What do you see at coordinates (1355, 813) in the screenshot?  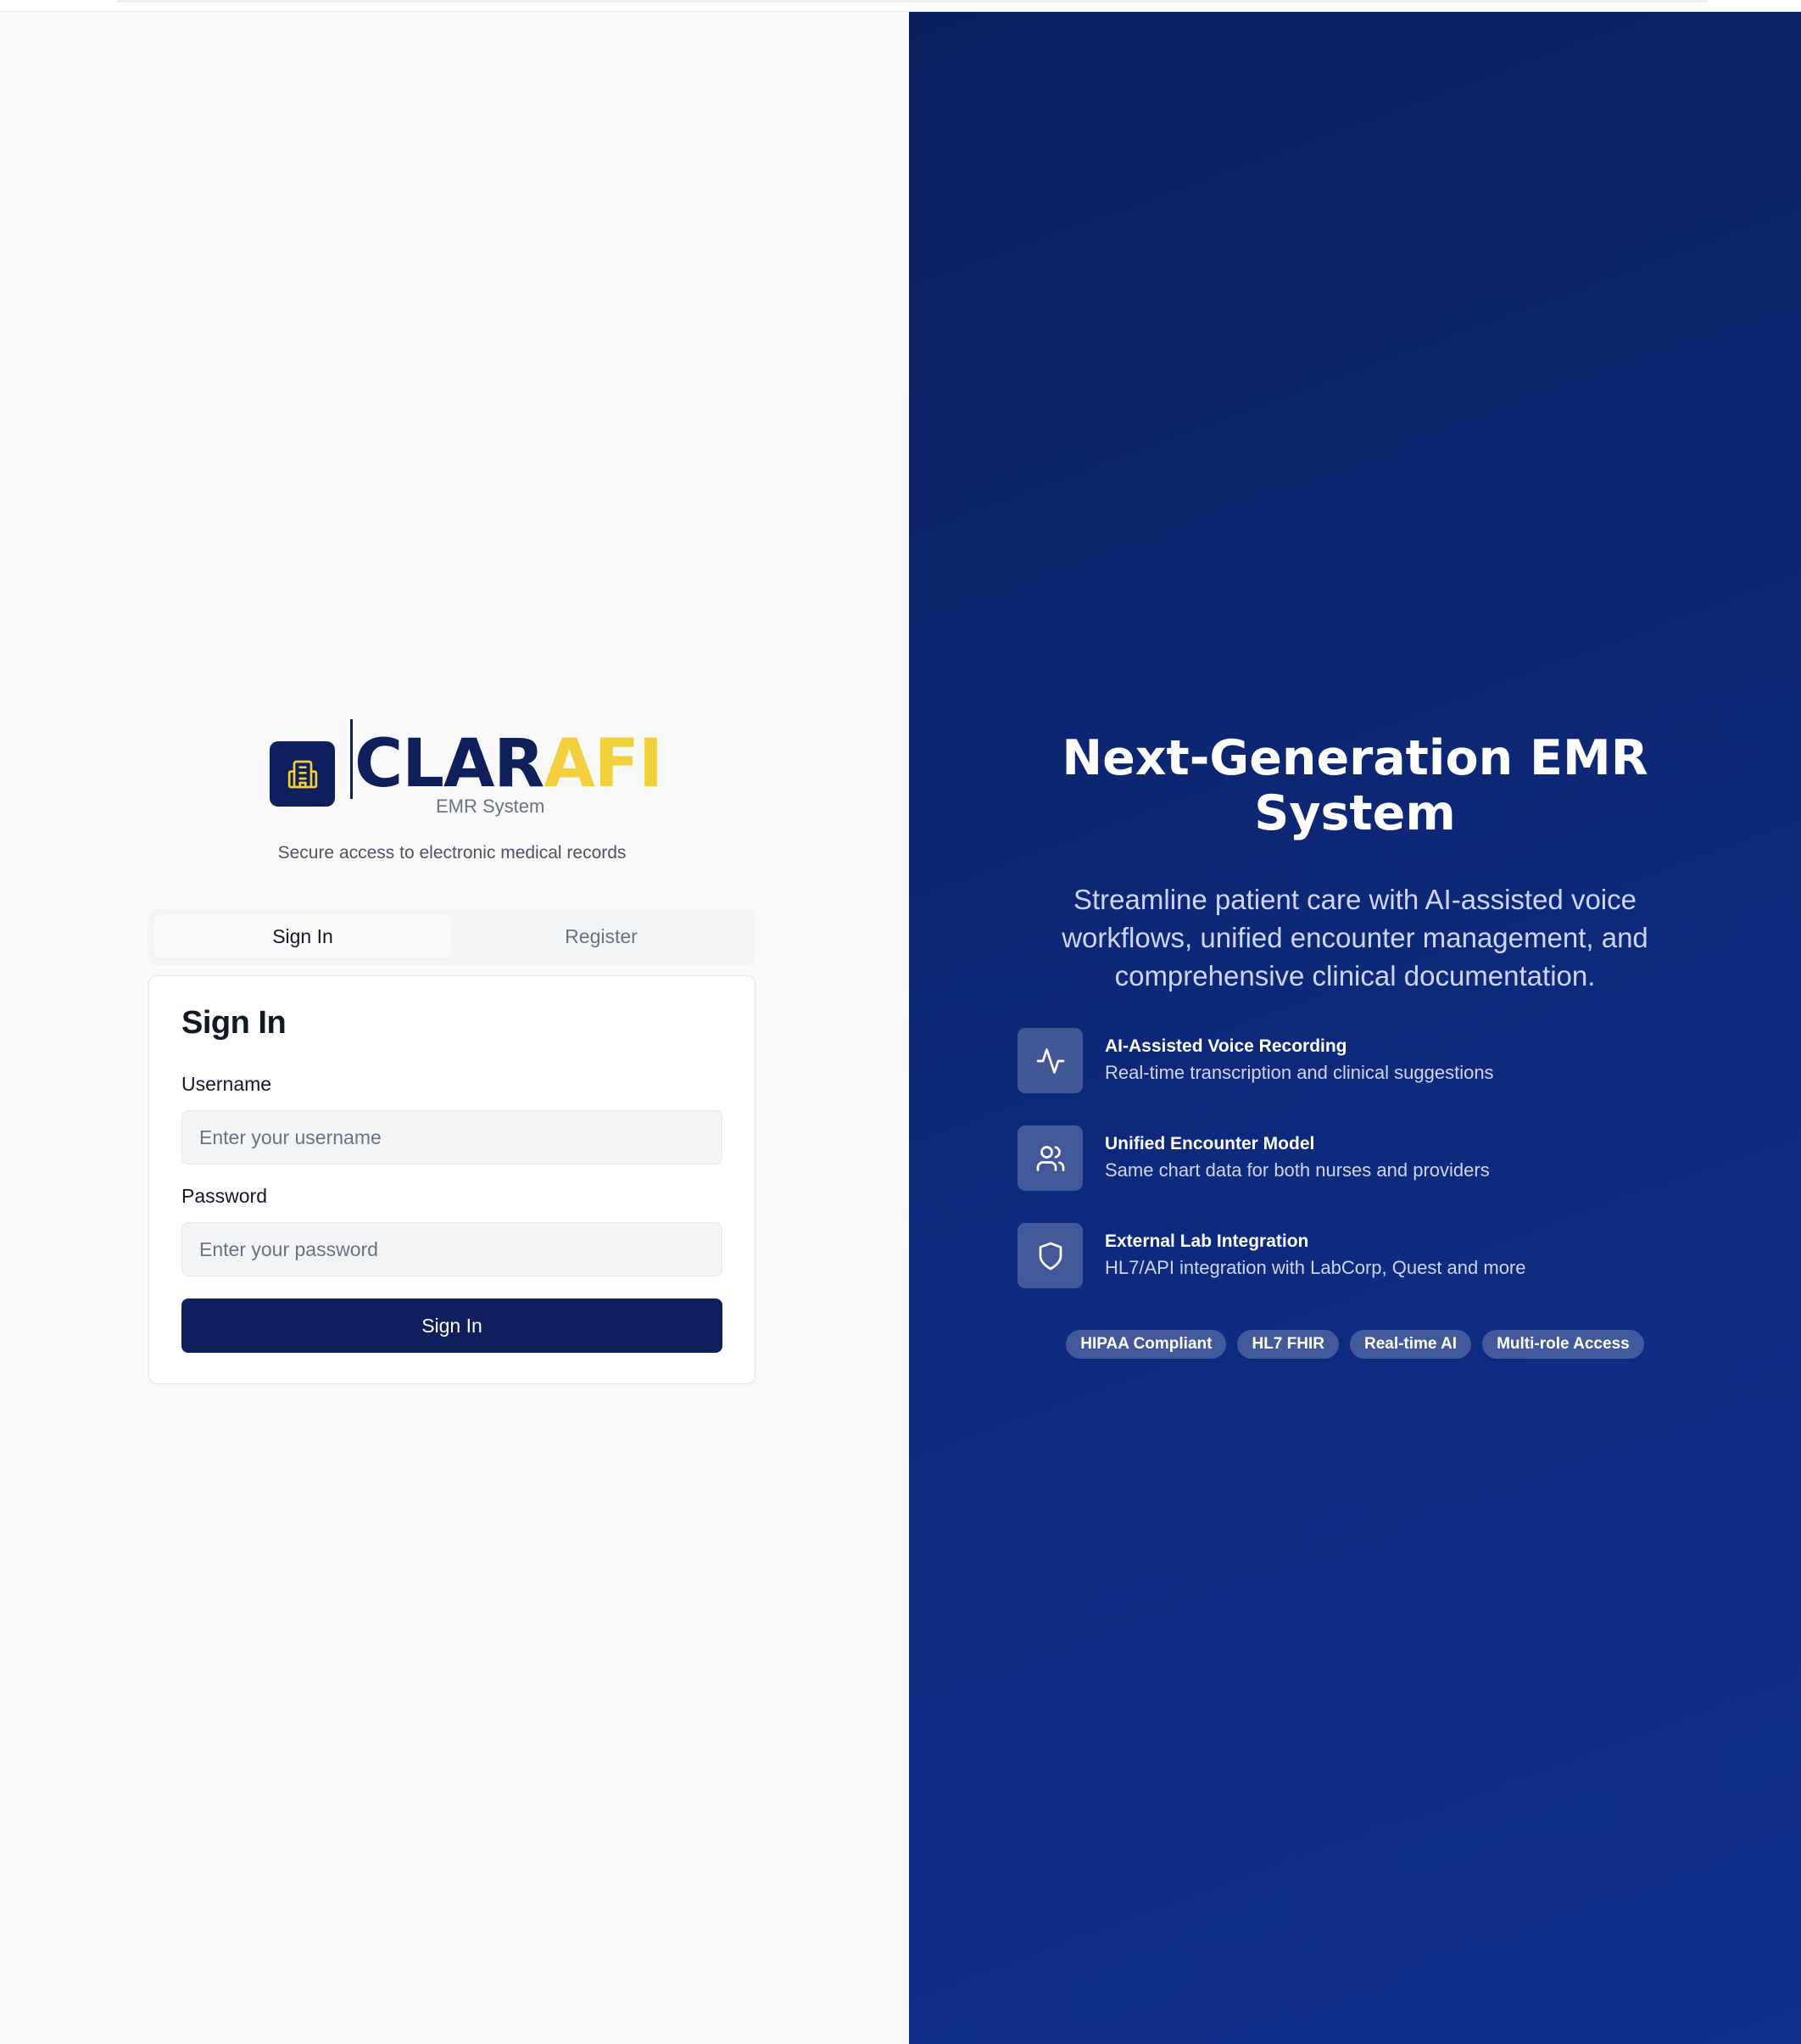 I see `hero-title-line-2: System` at bounding box center [1355, 813].